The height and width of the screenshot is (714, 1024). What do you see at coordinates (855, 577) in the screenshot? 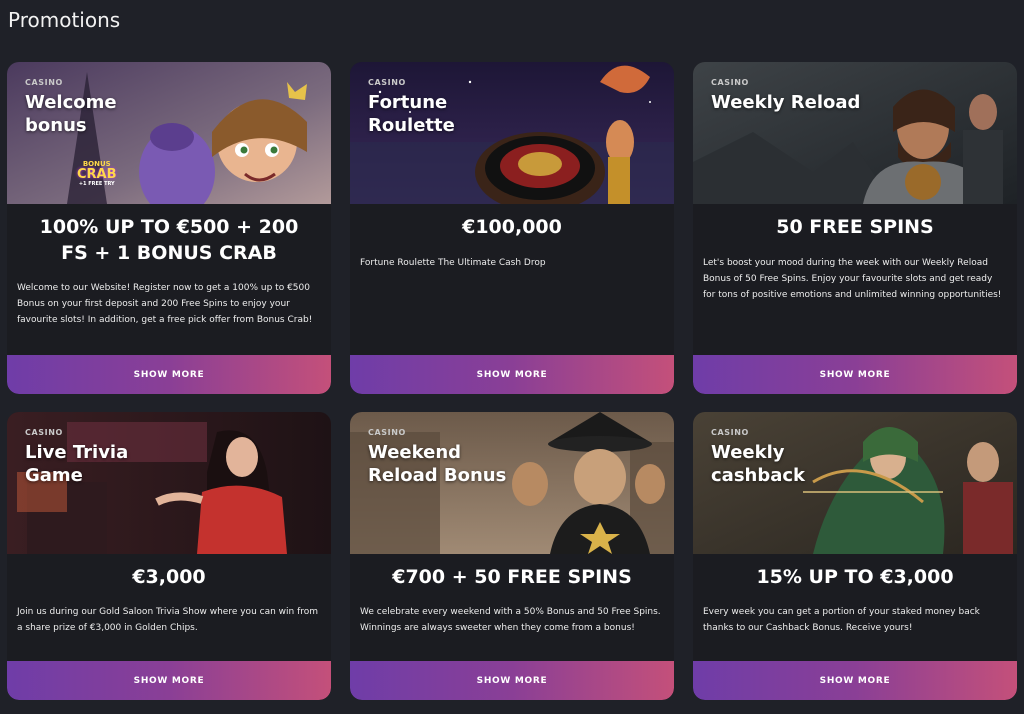
I see `promo-headline: 15% UP TO €3,000` at bounding box center [855, 577].